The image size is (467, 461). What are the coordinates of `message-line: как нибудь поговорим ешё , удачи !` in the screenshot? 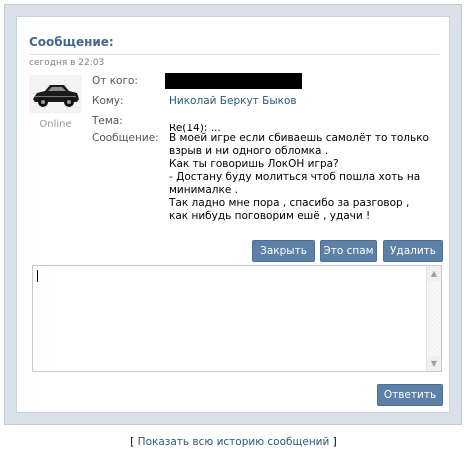 It's located at (270, 216).